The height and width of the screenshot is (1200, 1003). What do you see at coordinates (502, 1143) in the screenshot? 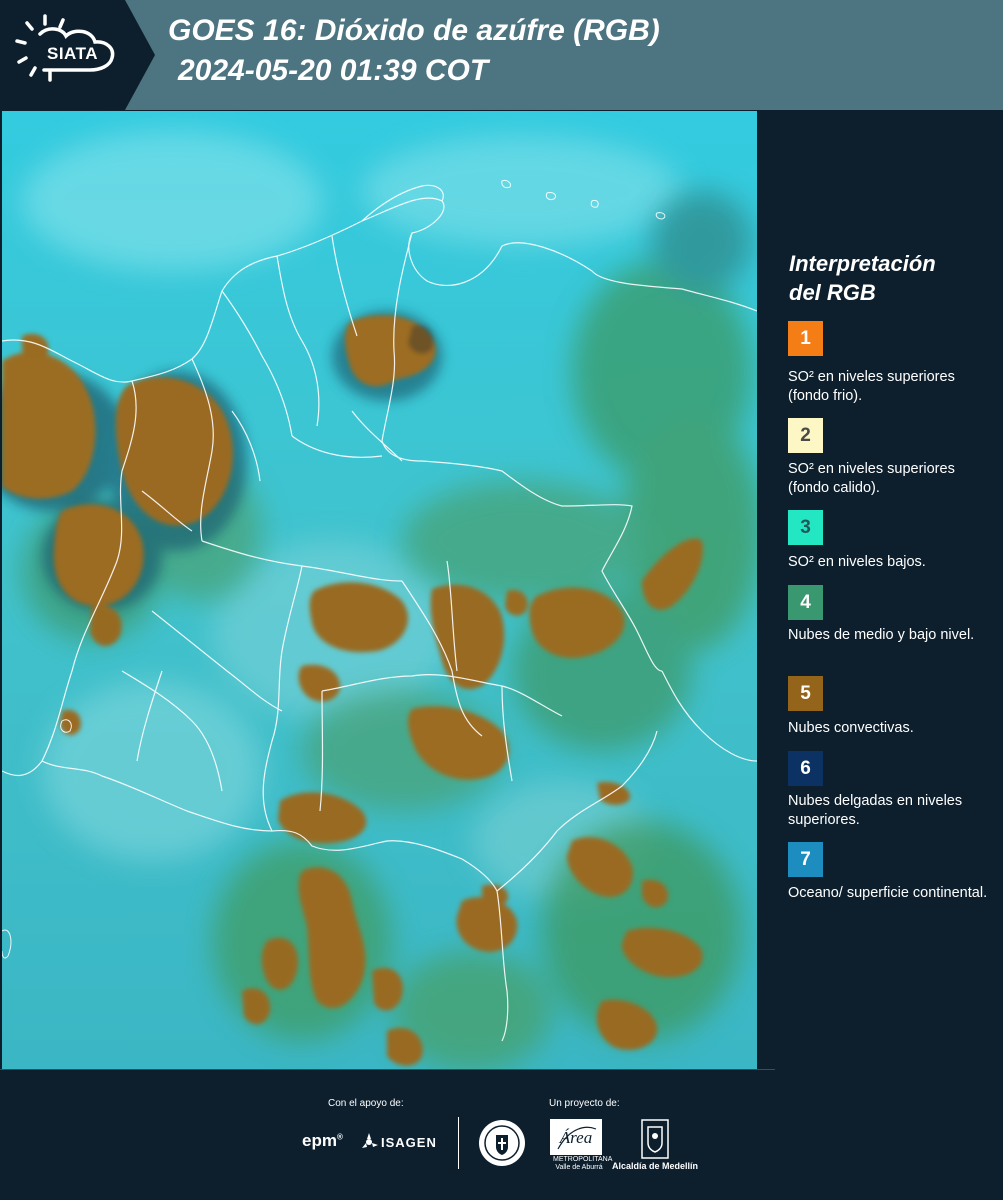
I see `university-seal-icon` at bounding box center [502, 1143].